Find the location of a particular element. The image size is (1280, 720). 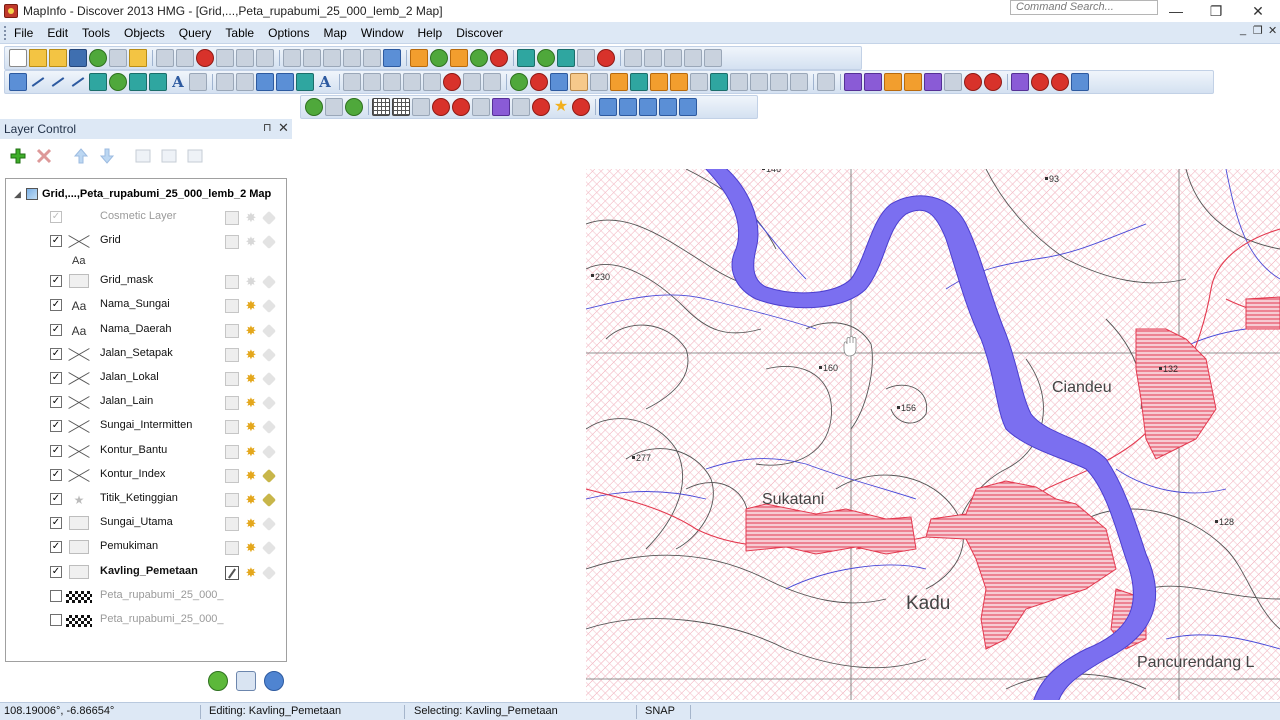

text-style-icon: Aa is located at coordinates (79, 331).